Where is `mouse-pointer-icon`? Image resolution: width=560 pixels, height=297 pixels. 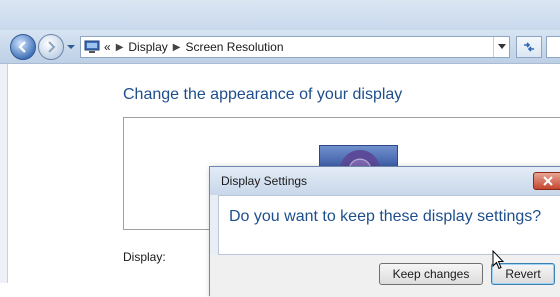
mouse-pointer-icon is located at coordinates (498, 260).